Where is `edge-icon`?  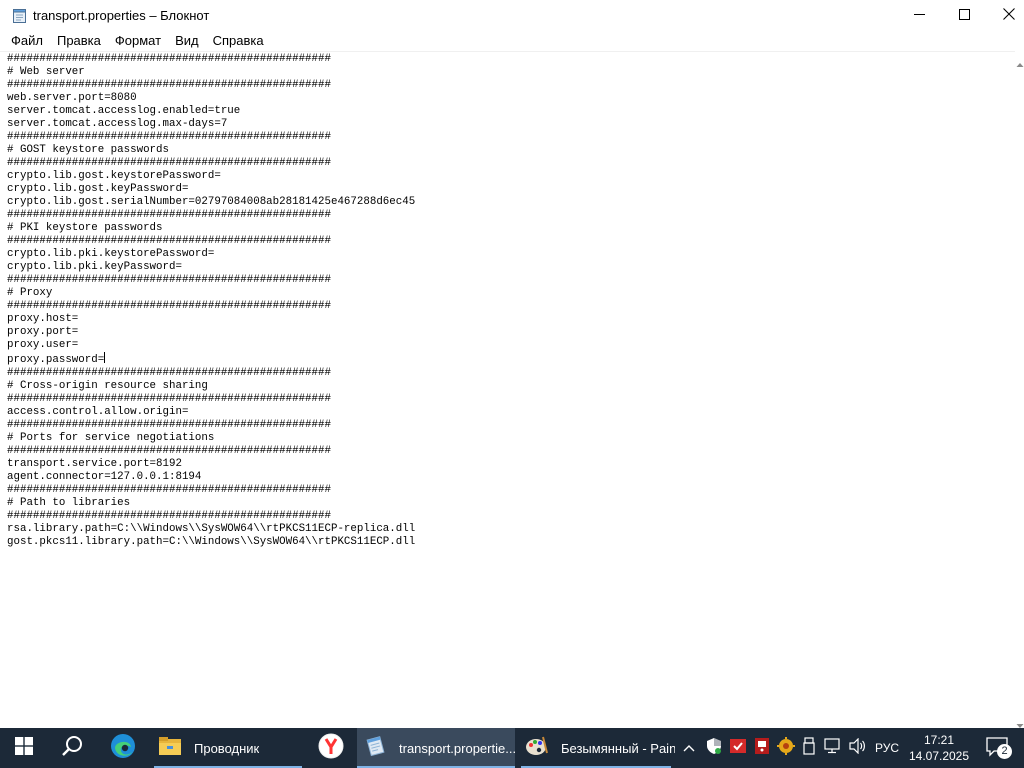 edge-icon is located at coordinates (123, 748).